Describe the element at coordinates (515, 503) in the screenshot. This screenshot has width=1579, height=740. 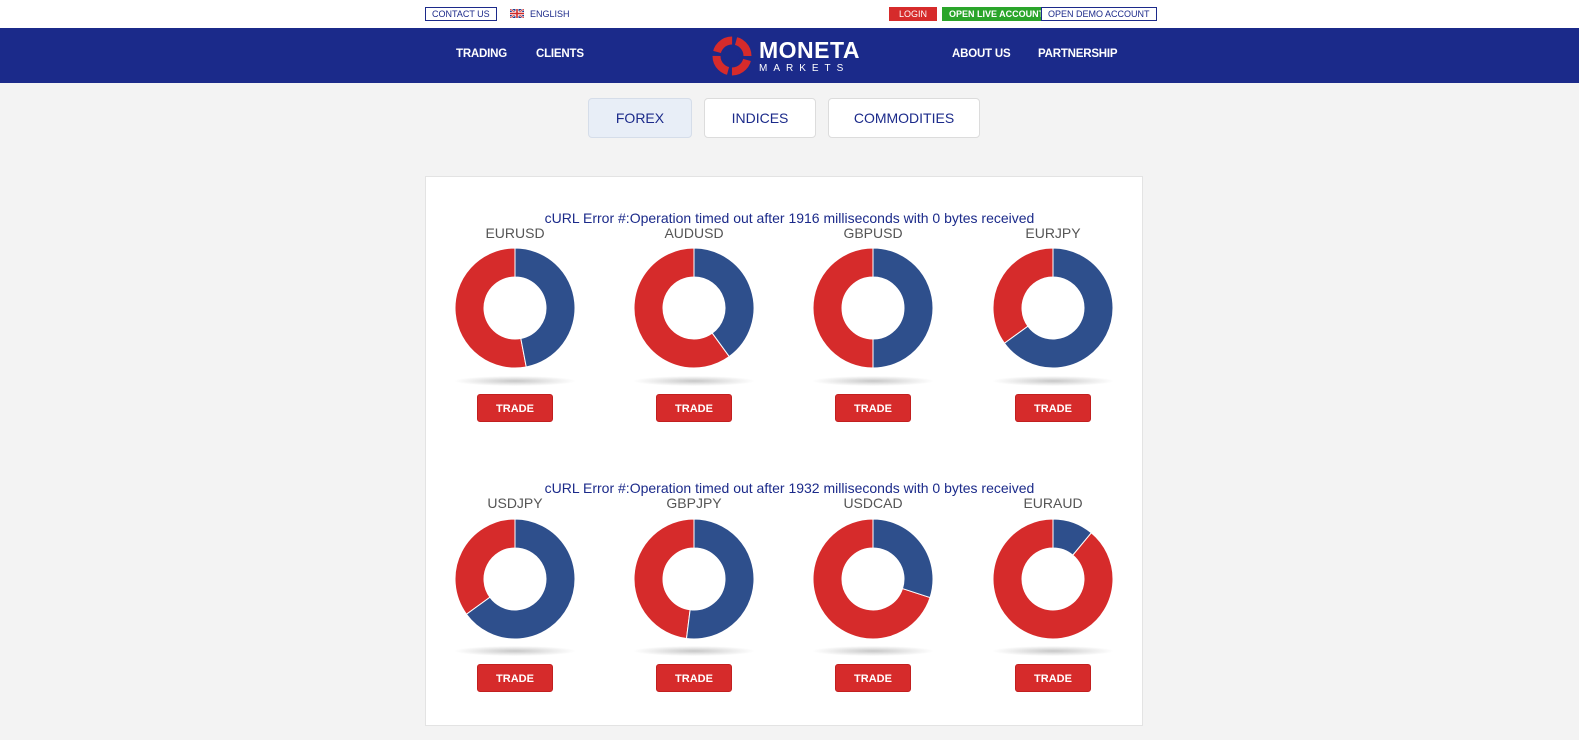
I see `pair-label: USDJPY` at that location.